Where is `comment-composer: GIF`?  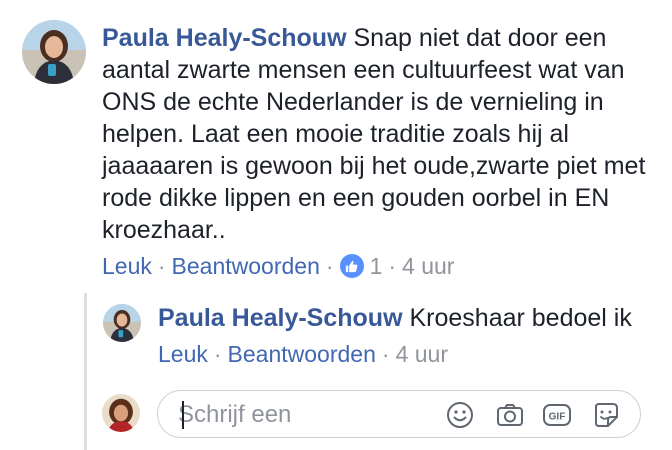
comment-composer: GIF is located at coordinates (399, 414).